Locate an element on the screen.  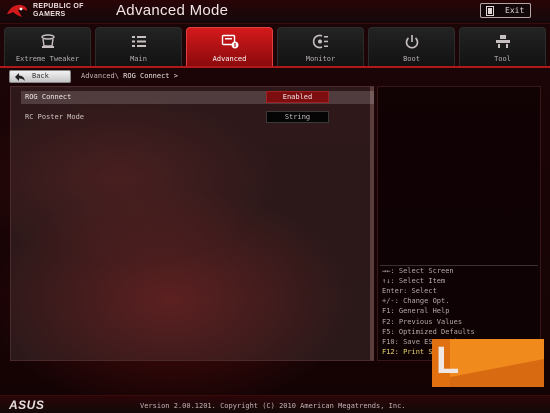
exit-button: Exit is located at coordinates (505, 10).